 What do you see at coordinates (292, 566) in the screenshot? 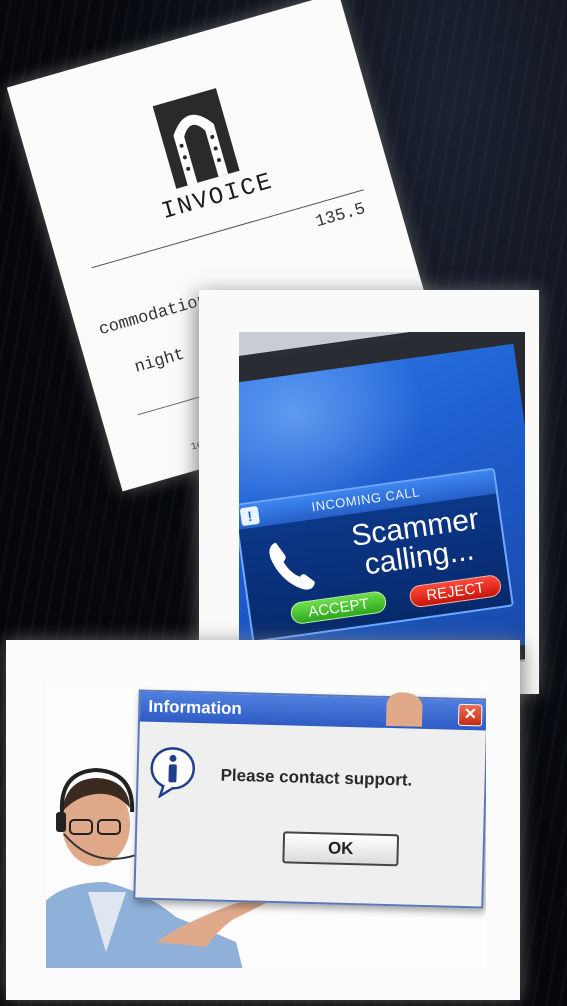
I see `phone-handset-icon` at bounding box center [292, 566].